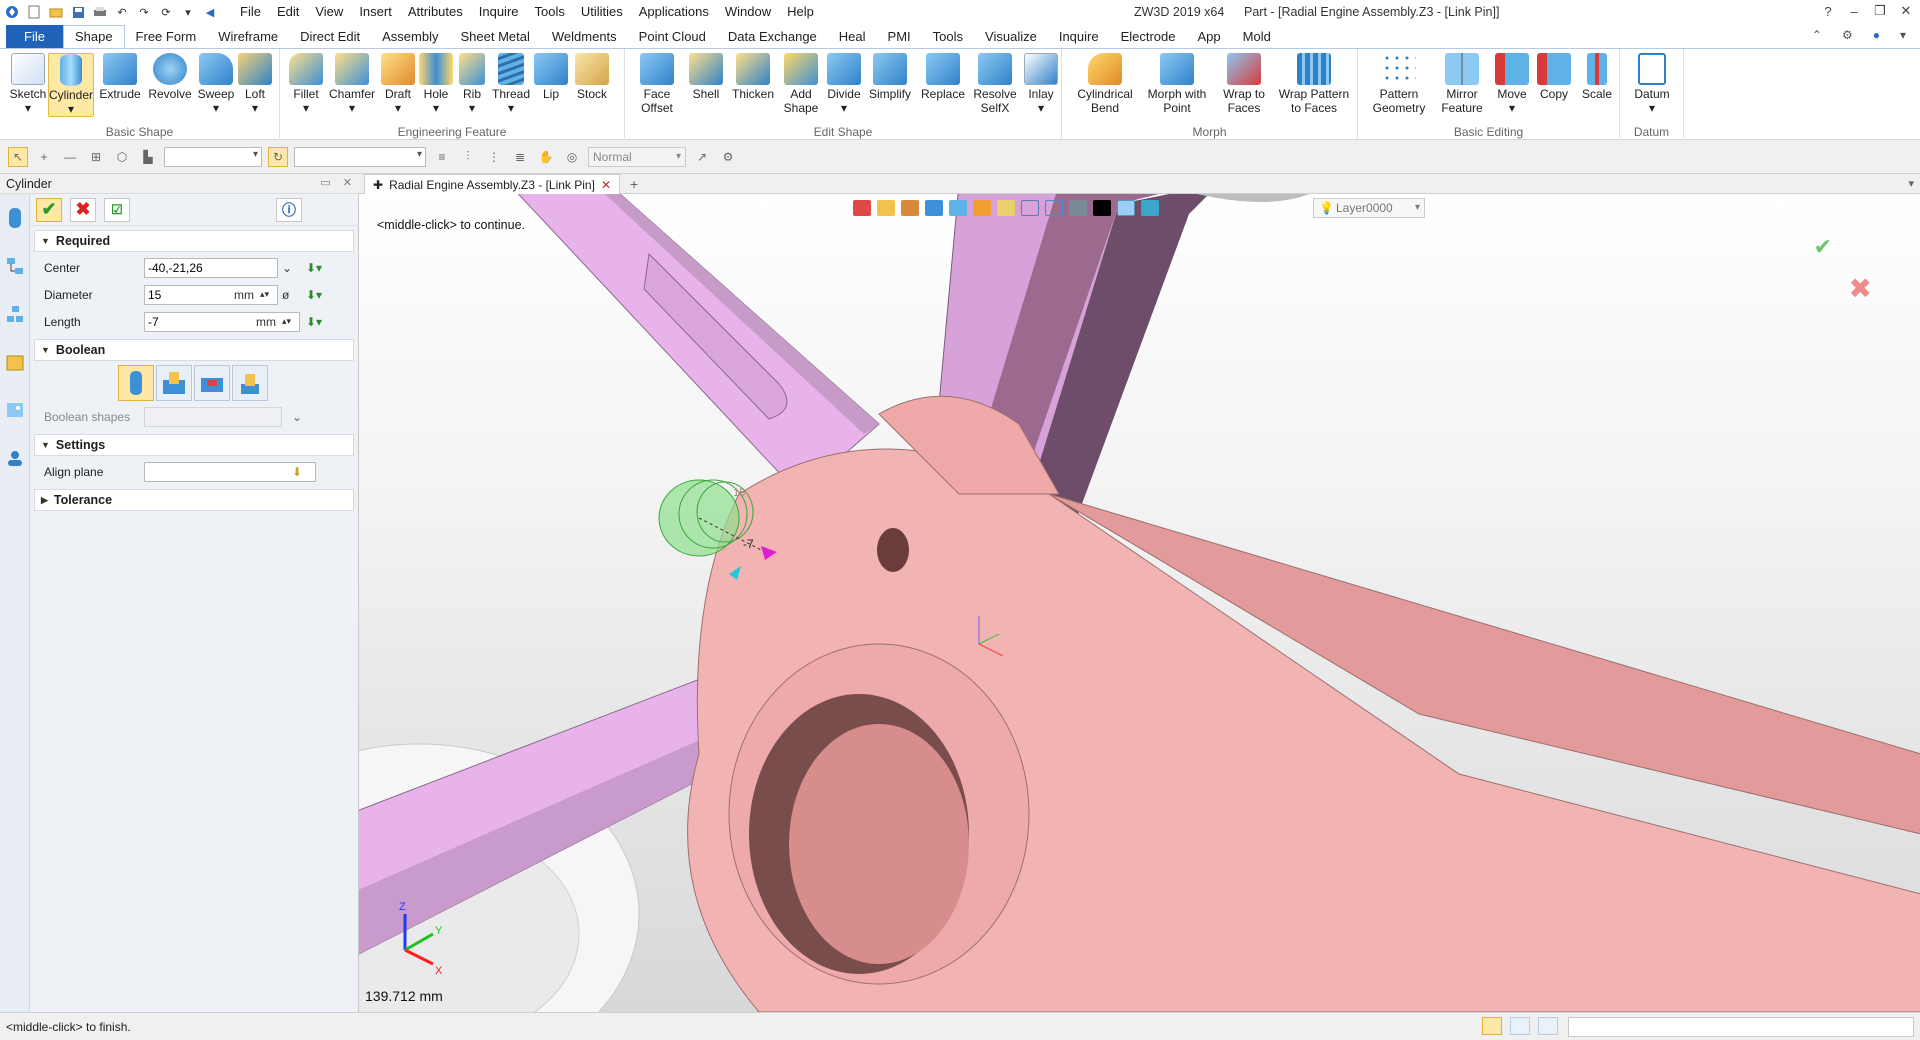 This screenshot has width=1920, height=1040. What do you see at coordinates (288, 12) in the screenshot?
I see `menu-edit: Edit` at bounding box center [288, 12].